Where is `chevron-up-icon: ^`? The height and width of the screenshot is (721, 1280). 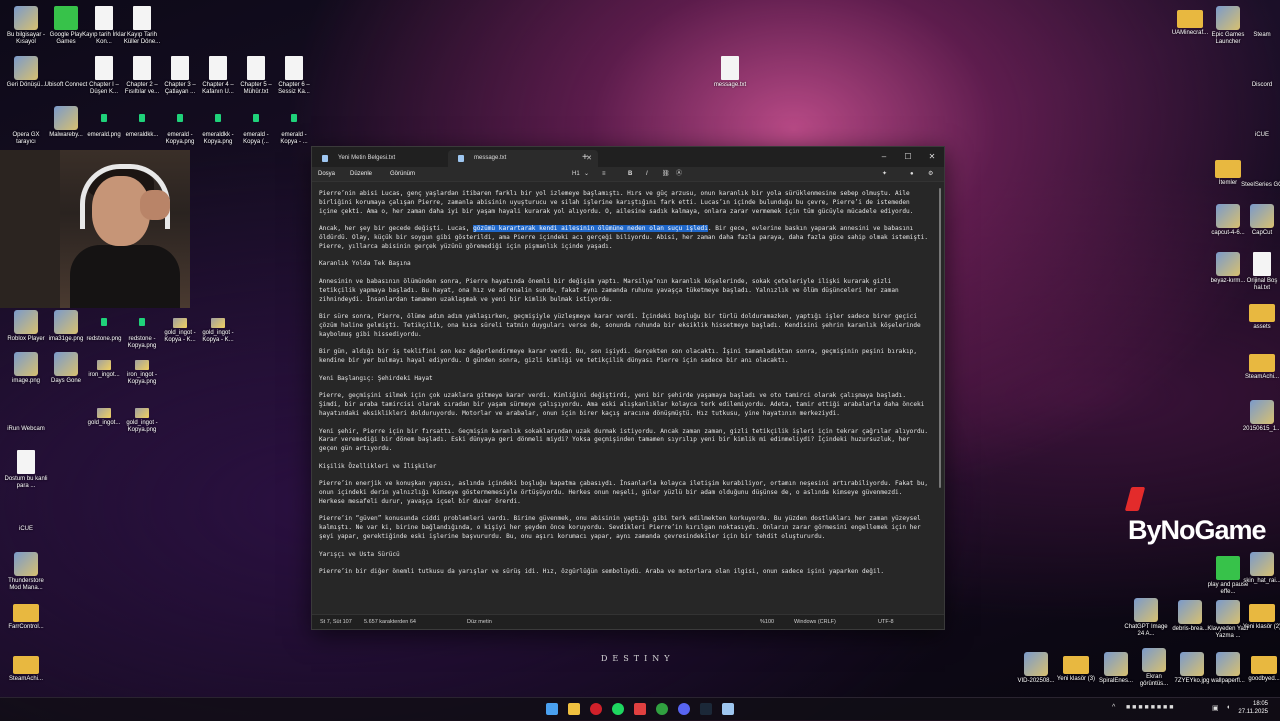 chevron-up-icon: ^ is located at coordinates (1113, 707).